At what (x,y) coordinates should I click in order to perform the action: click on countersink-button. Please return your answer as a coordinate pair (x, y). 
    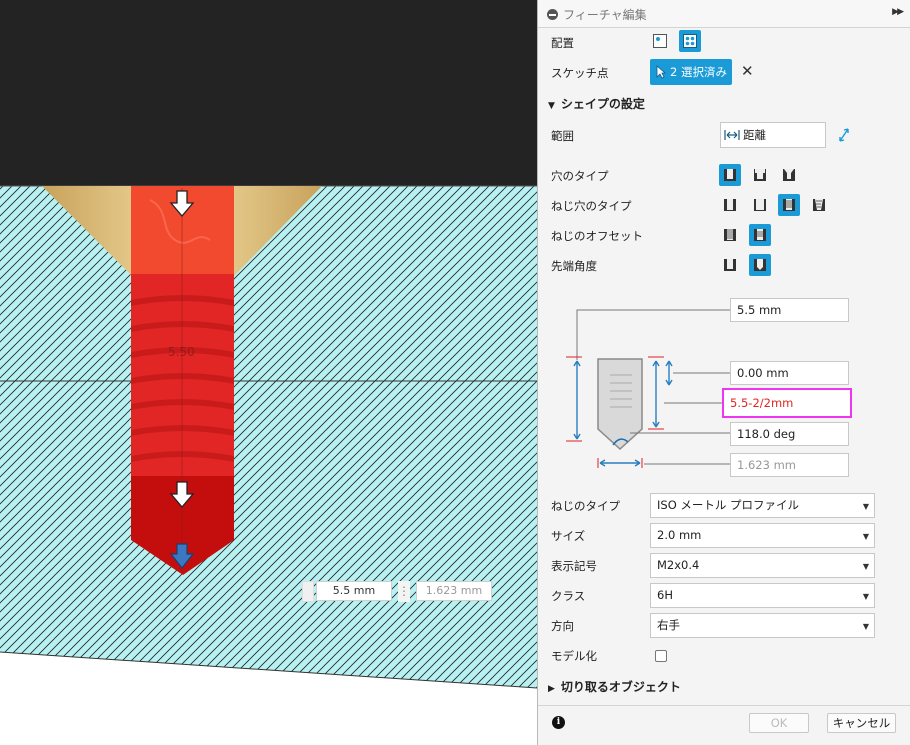
    Looking at the image, I should click on (789, 175).